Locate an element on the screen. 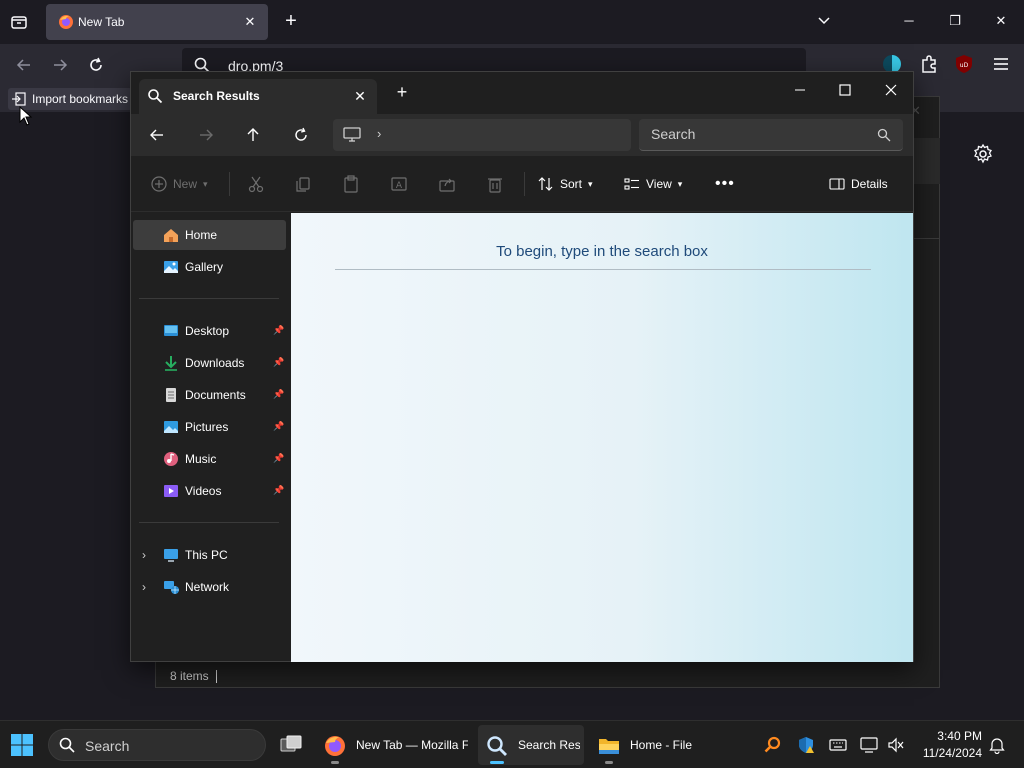 The height and width of the screenshot is (768, 1024). trash-icon is located at coordinates (495, 185).